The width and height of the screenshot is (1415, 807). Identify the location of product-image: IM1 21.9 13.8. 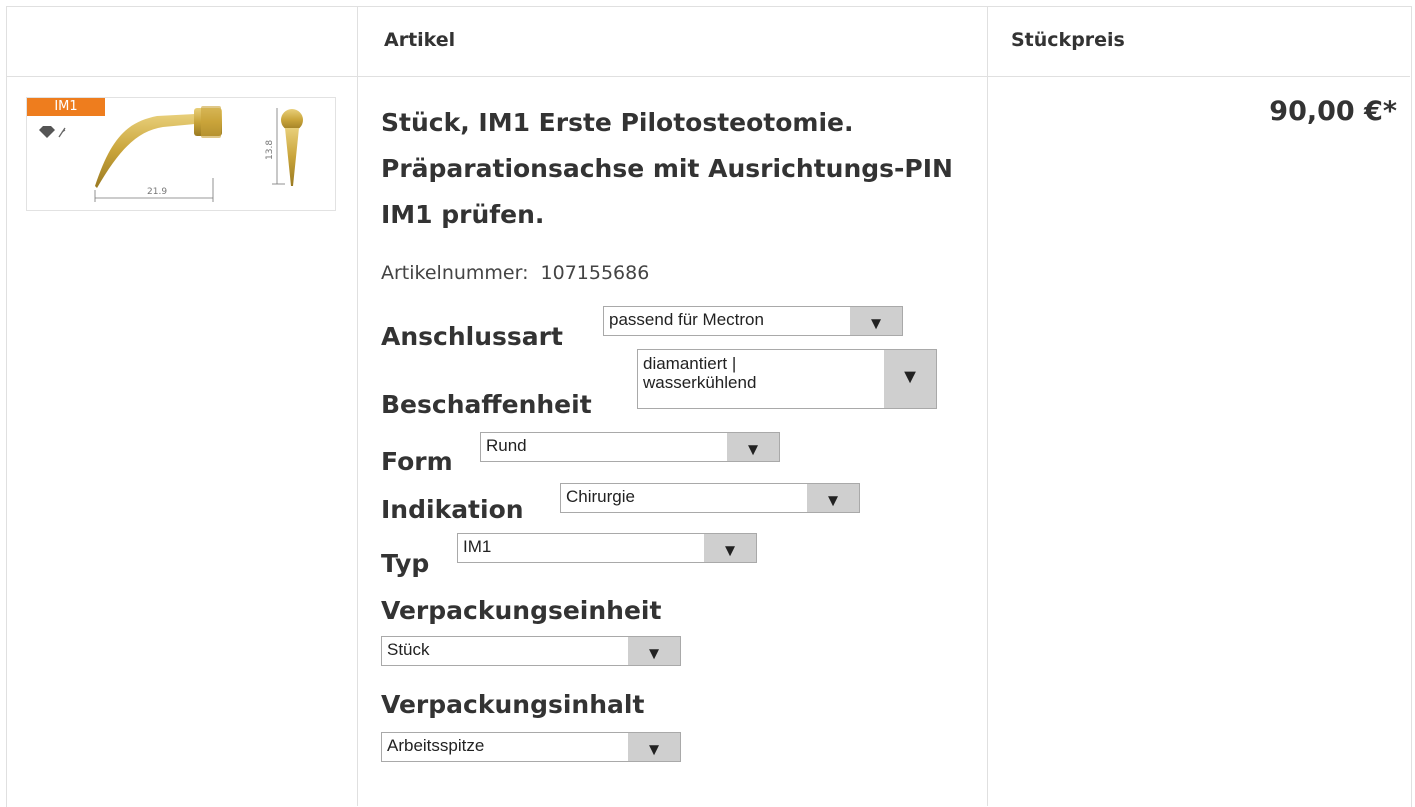
(181, 154).